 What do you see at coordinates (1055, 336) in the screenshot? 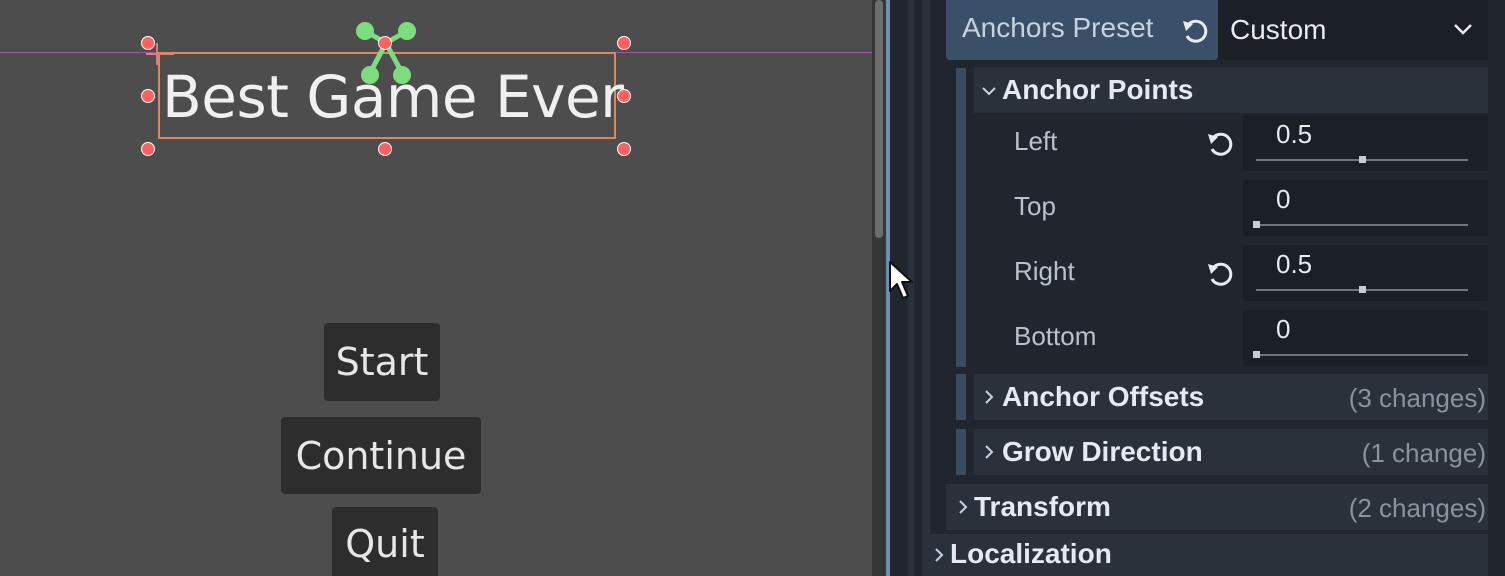
I see `anchor-bottom-label: Bottom` at bounding box center [1055, 336].